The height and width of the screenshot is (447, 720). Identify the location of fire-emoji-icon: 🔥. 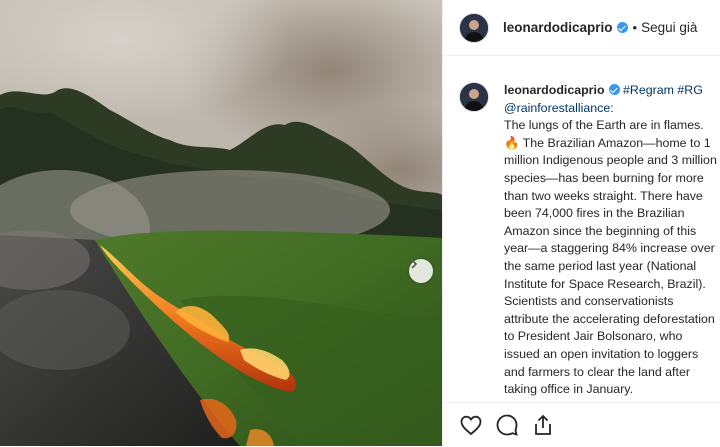
(512, 142).